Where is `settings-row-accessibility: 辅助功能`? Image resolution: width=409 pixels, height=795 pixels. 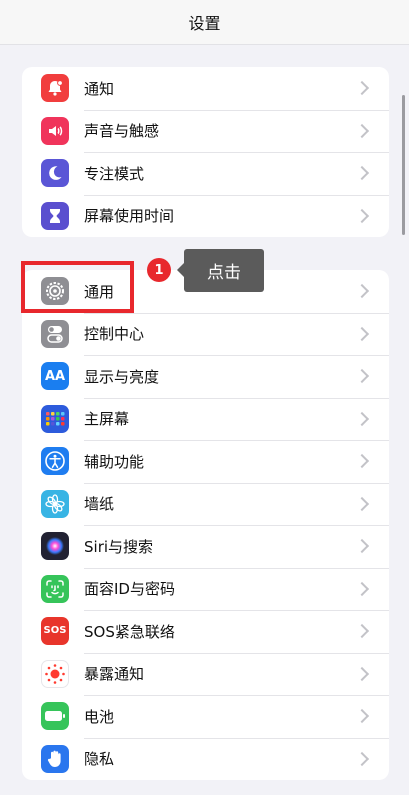
settings-row-accessibility: 辅助功能 is located at coordinates (205, 461).